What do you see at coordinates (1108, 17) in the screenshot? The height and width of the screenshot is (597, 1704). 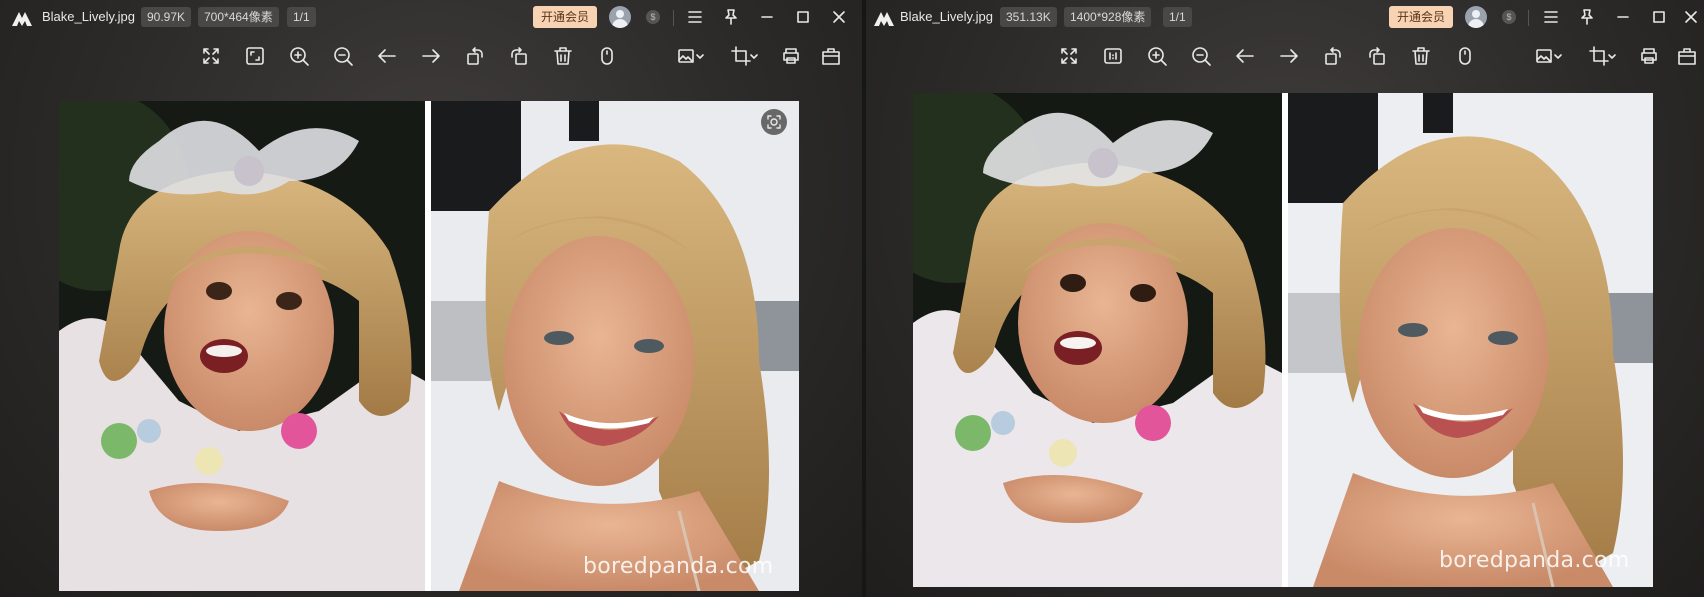 I see `dimensions-badge: 1400*928像素` at bounding box center [1108, 17].